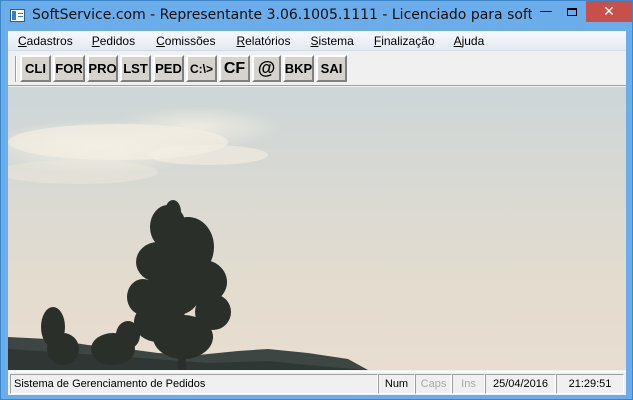 This screenshot has height=400, width=633. Describe the element at coordinates (546, 11) in the screenshot. I see `minimize-button: —` at that location.